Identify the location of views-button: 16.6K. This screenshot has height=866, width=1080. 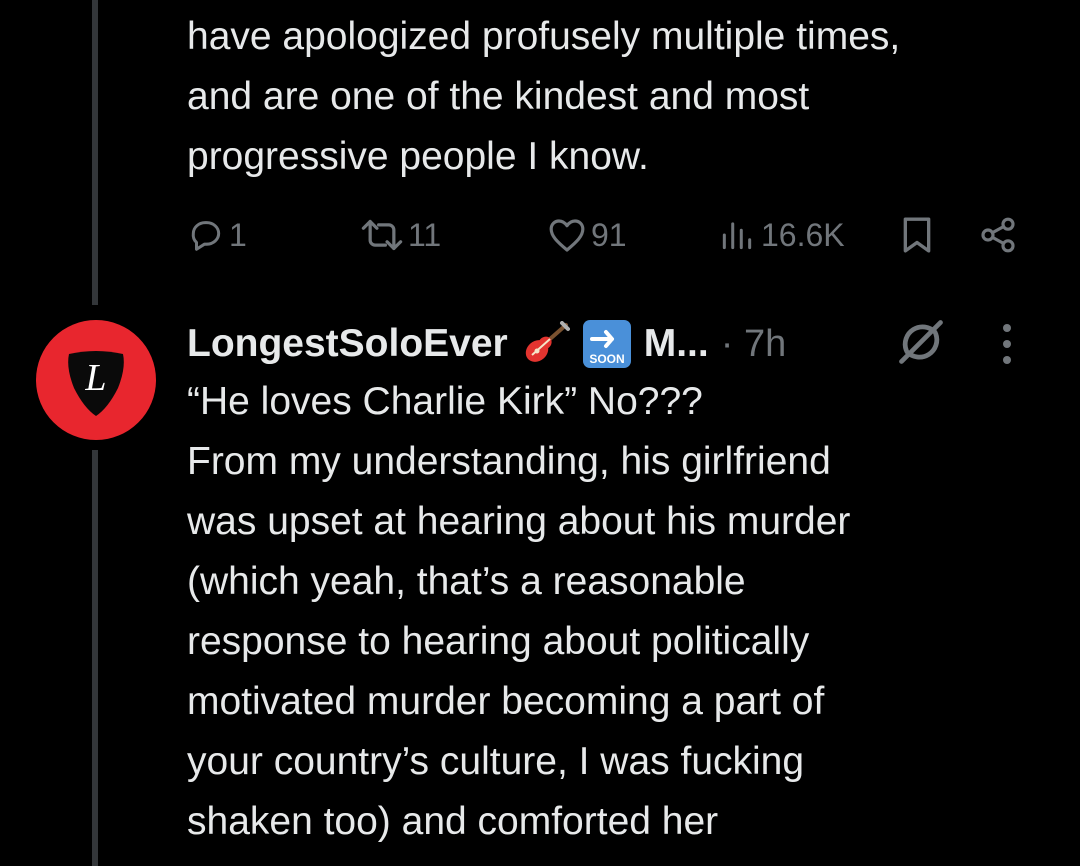
(781, 235).